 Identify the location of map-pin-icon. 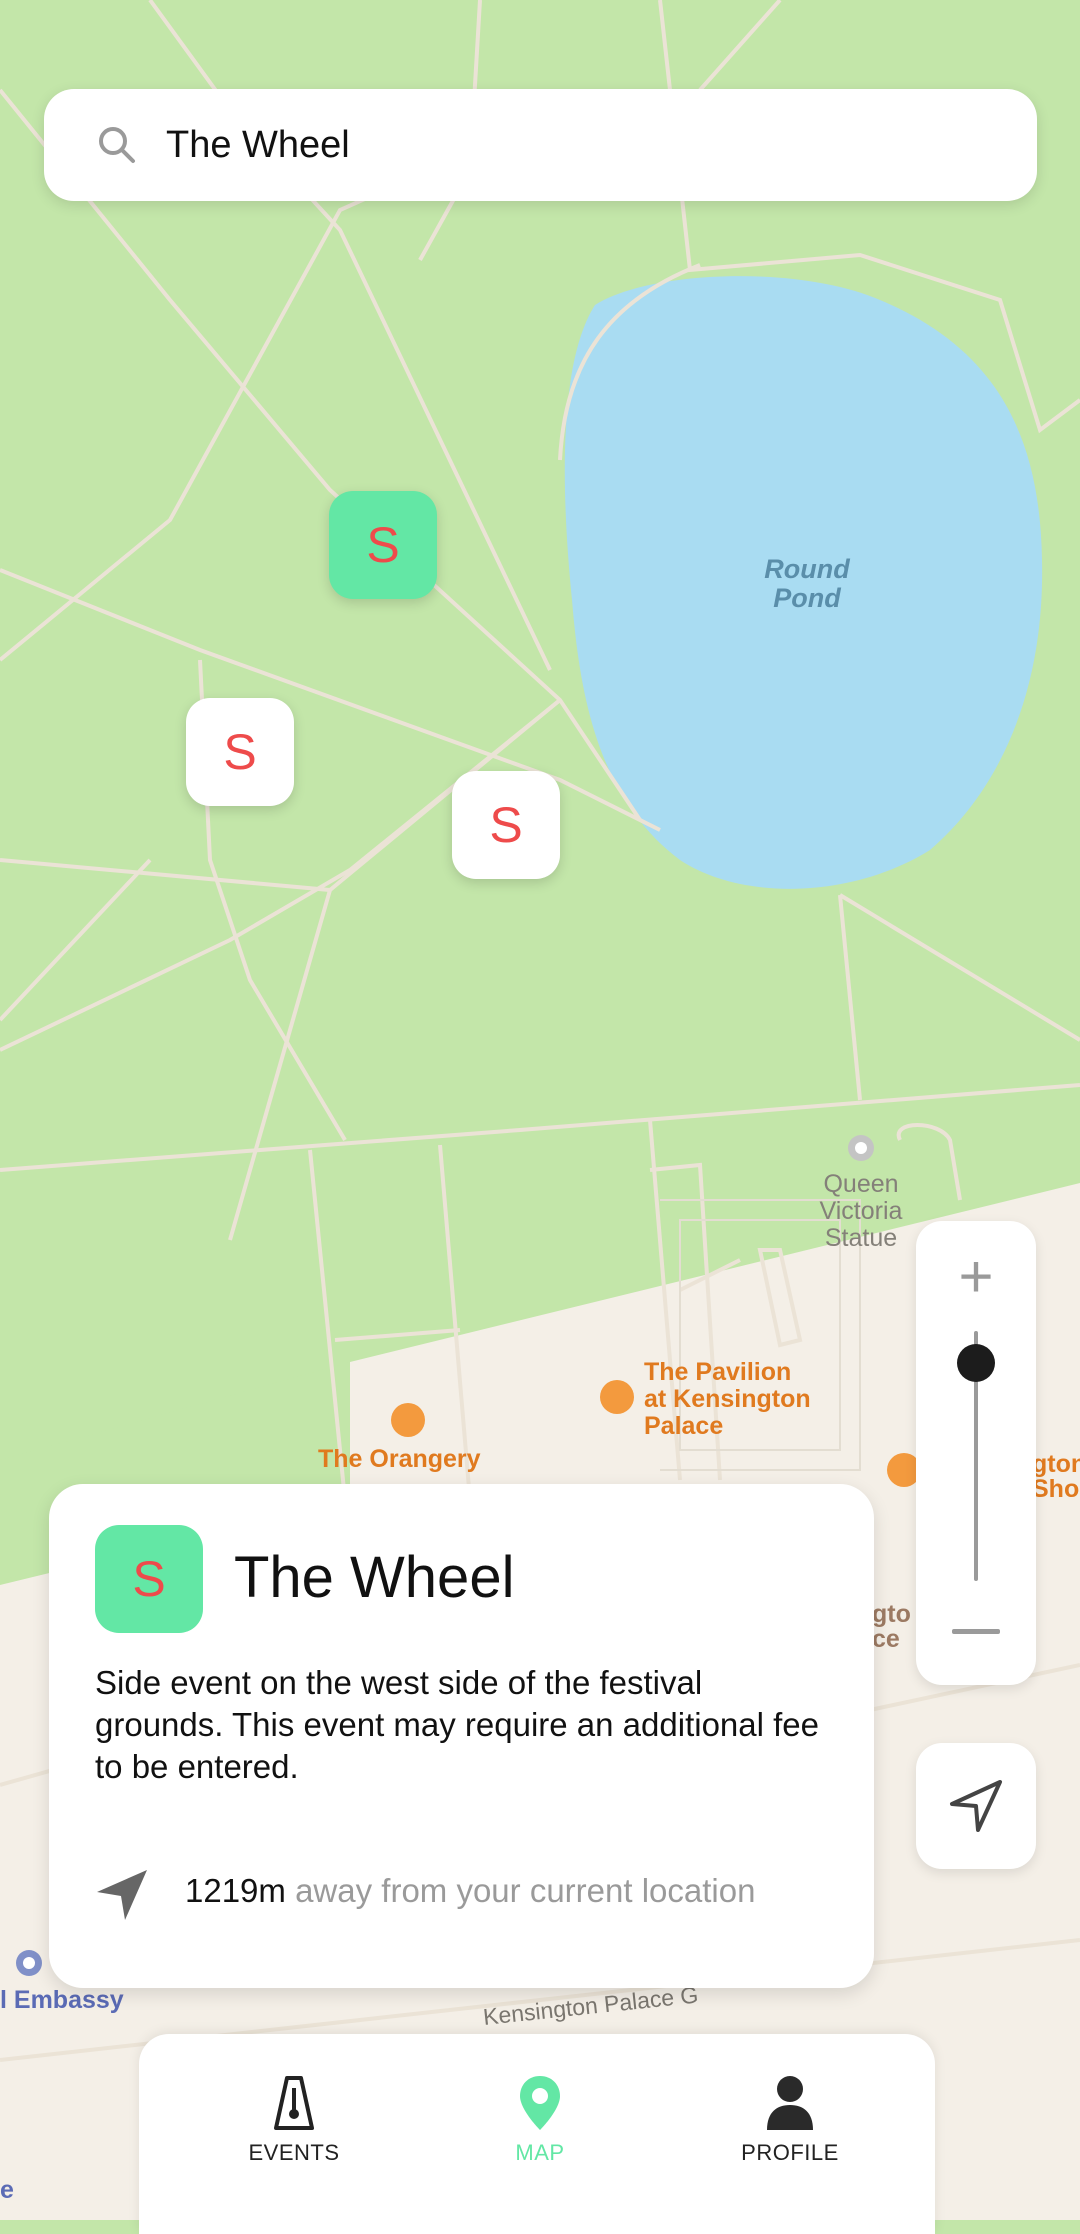
(540, 2103).